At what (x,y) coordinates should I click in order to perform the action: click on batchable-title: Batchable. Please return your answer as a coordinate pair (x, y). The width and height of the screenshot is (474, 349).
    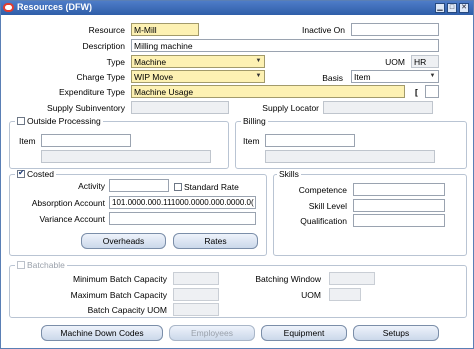
    Looking at the image, I should click on (41, 265).